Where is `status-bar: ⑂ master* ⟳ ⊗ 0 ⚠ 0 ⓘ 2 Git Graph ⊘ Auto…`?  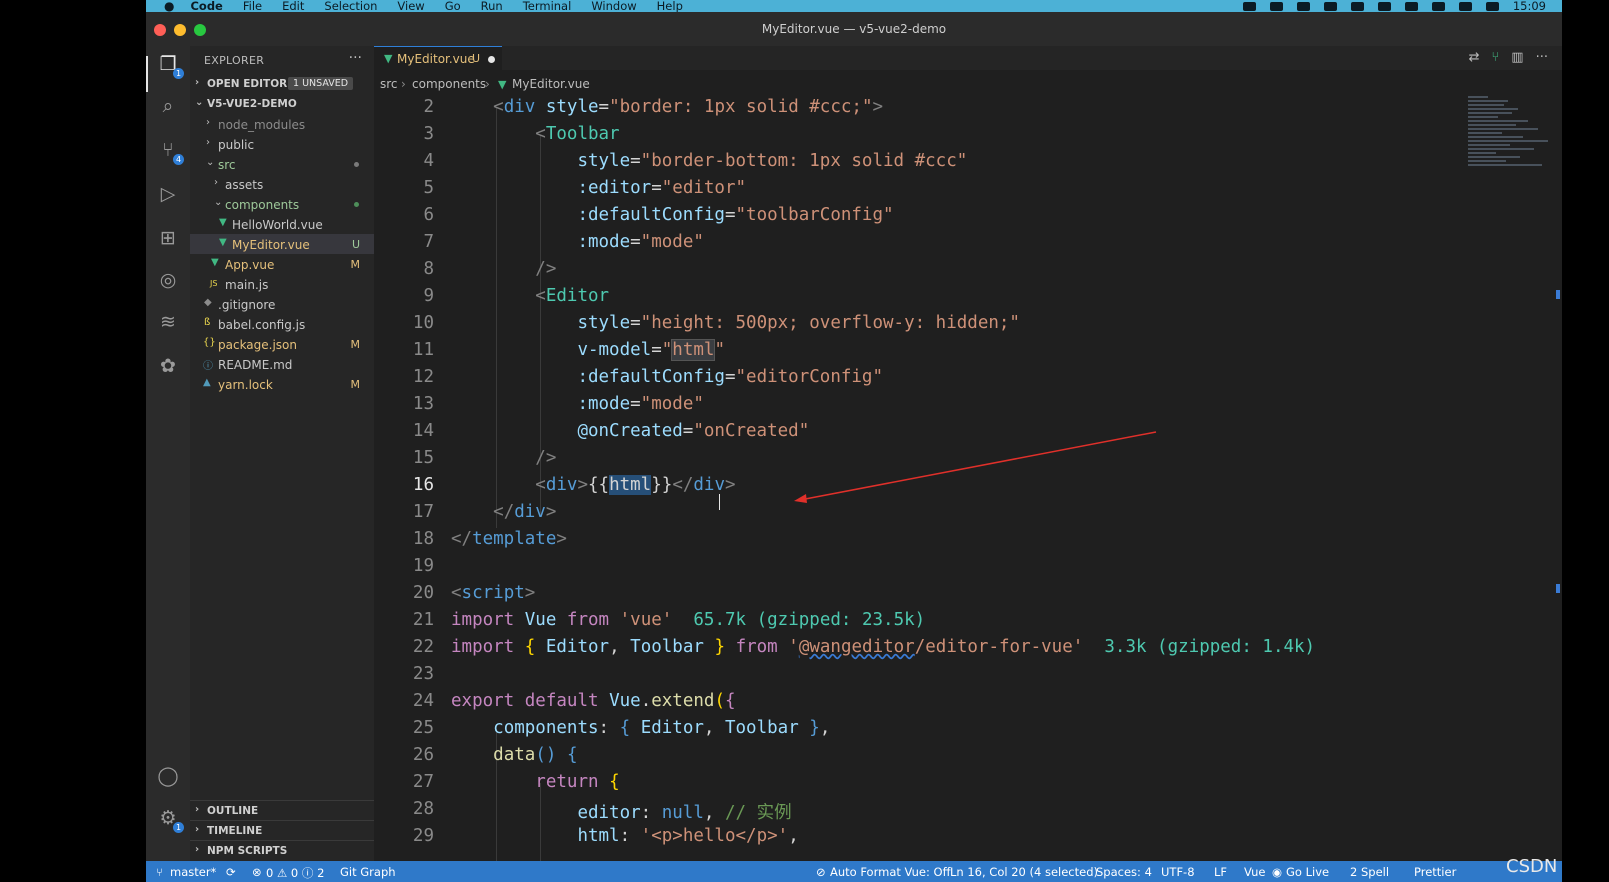 status-bar: ⑂ master* ⟳ ⊗ 0 ⚠ 0 ⓘ 2 Git Graph ⊘ Auto… is located at coordinates (854, 871).